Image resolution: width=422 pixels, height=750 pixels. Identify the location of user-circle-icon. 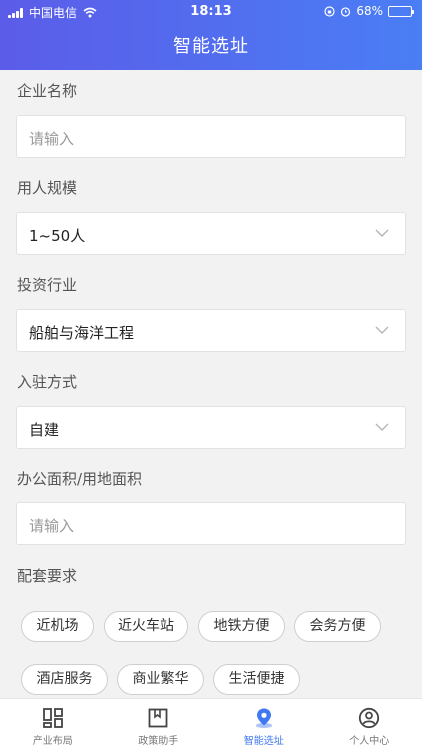
(369, 718).